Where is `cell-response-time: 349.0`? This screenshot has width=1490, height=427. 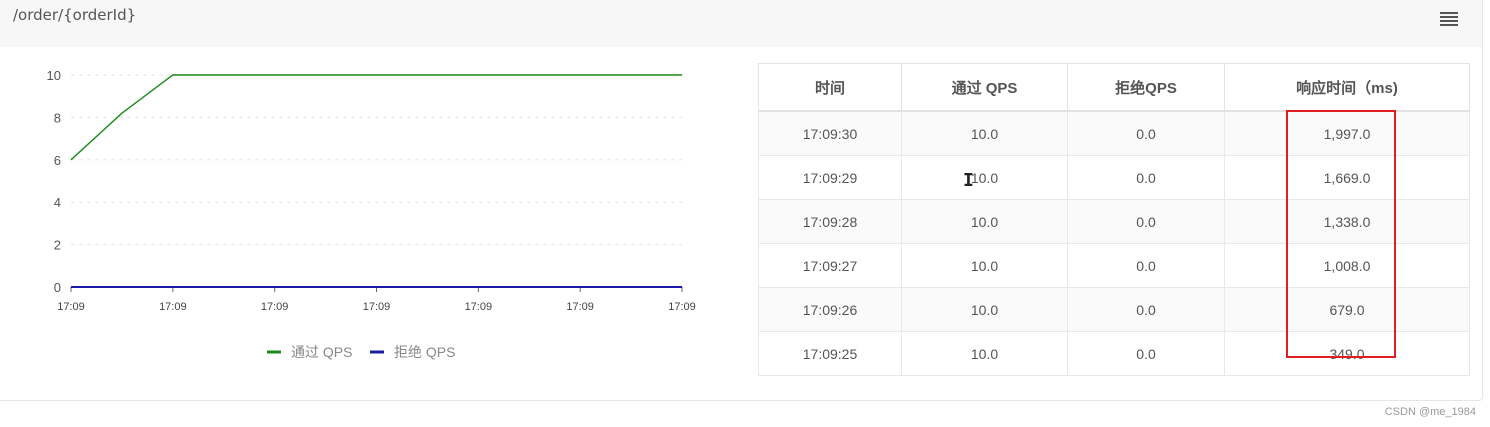 cell-response-time: 349.0 is located at coordinates (1347, 353).